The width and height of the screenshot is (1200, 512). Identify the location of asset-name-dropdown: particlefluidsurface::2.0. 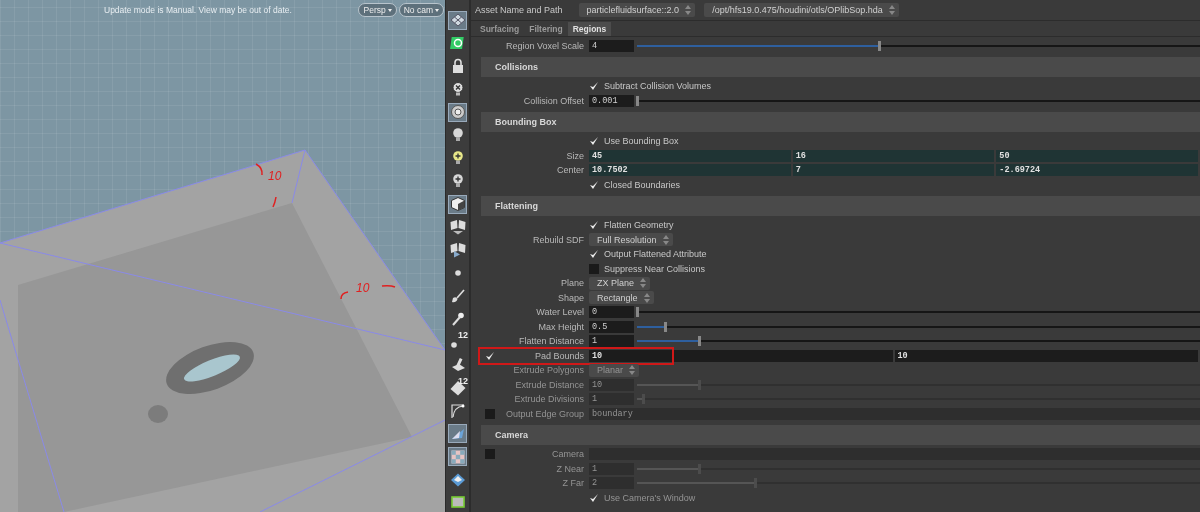
(637, 10).